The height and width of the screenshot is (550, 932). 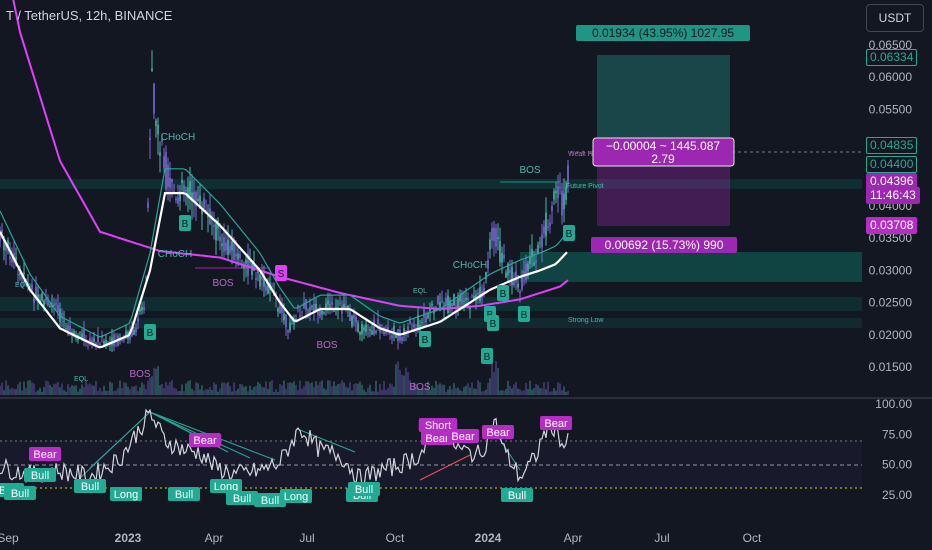 What do you see at coordinates (425, 340) in the screenshot?
I see `signal-text-2: B` at bounding box center [425, 340].